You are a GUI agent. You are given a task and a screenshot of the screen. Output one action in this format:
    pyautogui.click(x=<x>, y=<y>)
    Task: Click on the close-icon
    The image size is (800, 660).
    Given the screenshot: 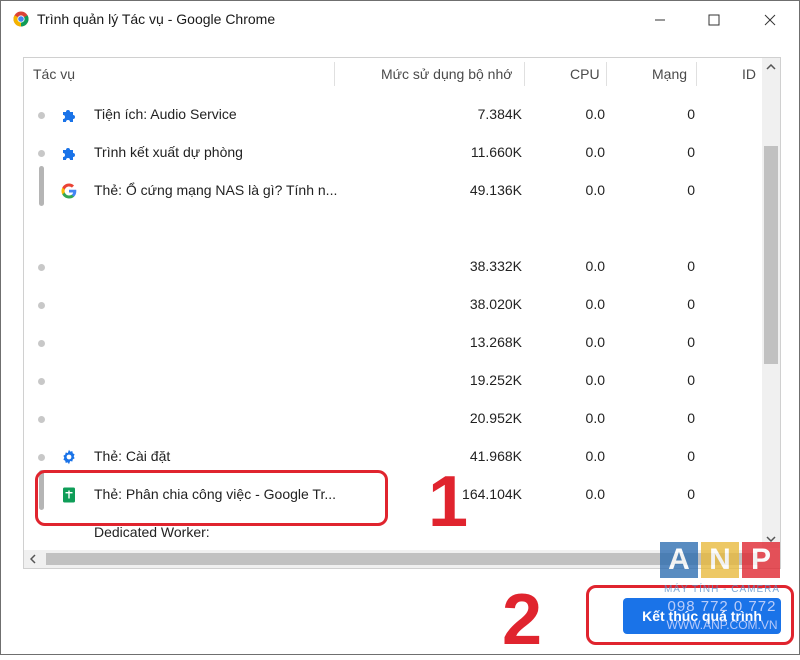 What is the action you would take?
    pyautogui.click(x=770, y=20)
    